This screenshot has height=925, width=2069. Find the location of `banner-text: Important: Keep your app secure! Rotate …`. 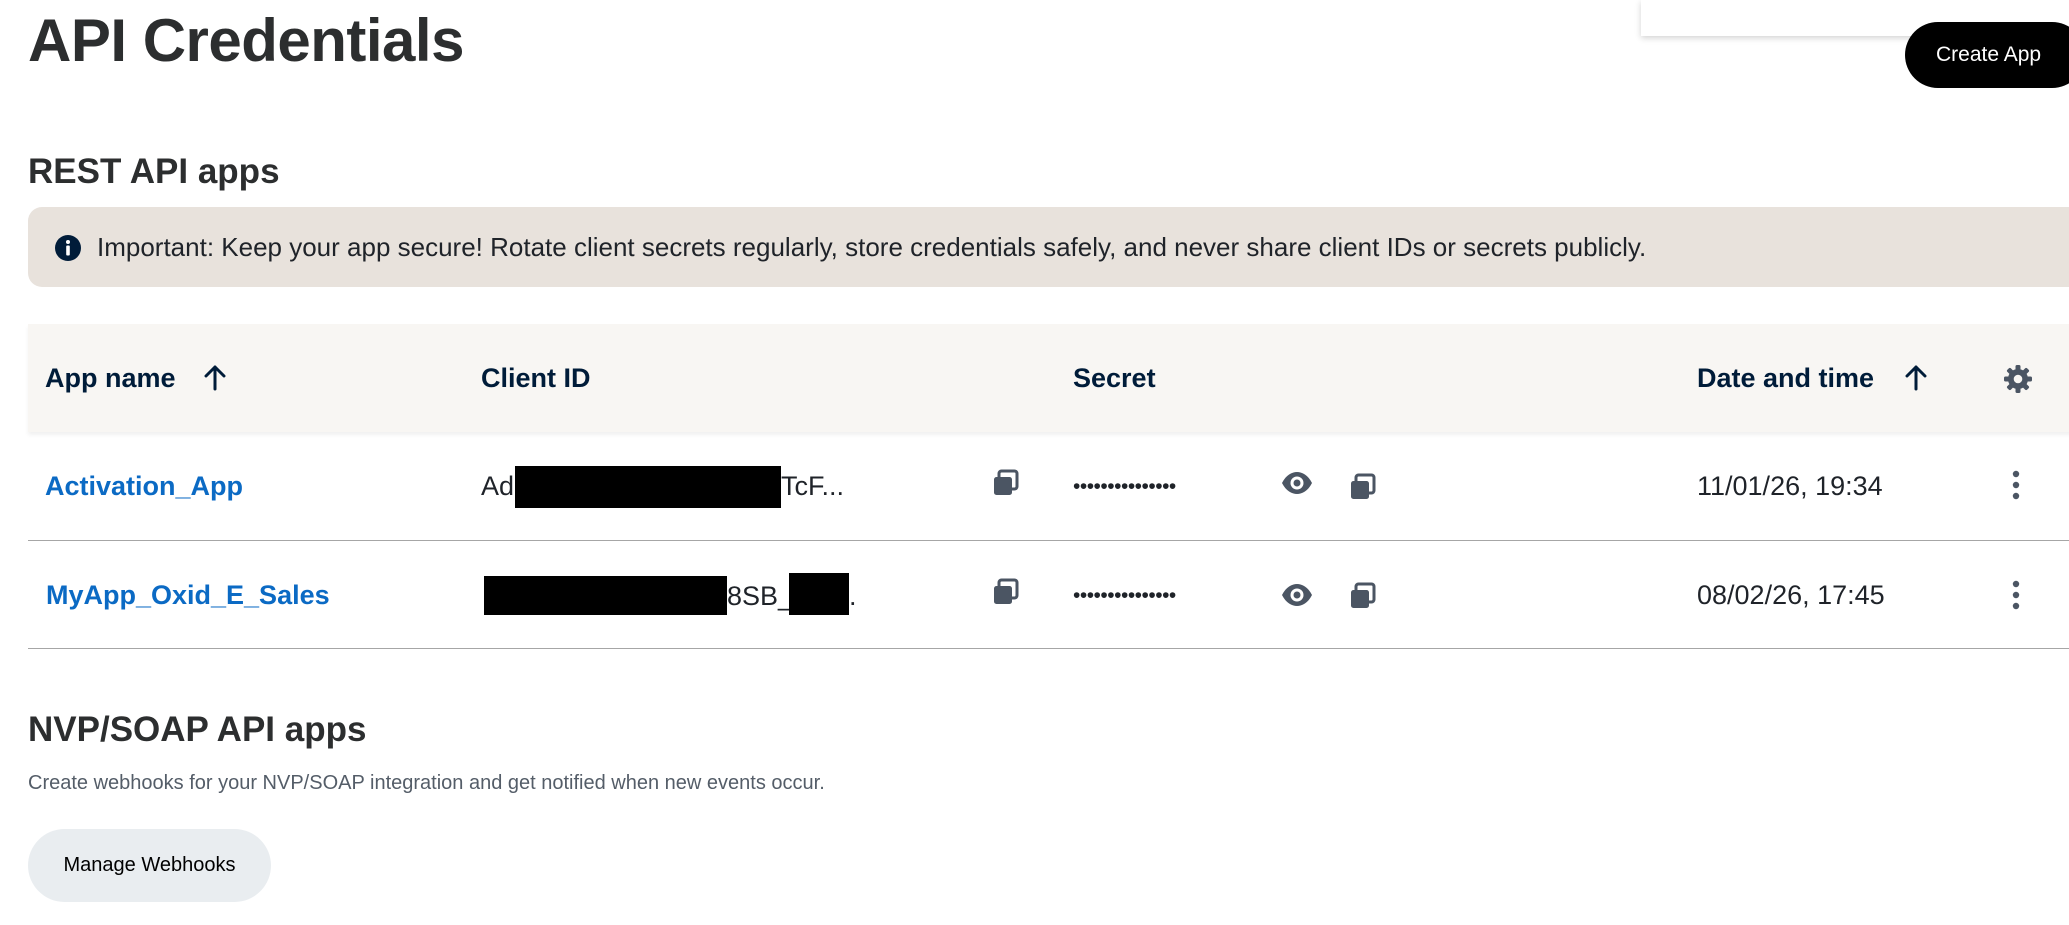

banner-text: Important: Keep your app secure! Rotate … is located at coordinates (872, 247).